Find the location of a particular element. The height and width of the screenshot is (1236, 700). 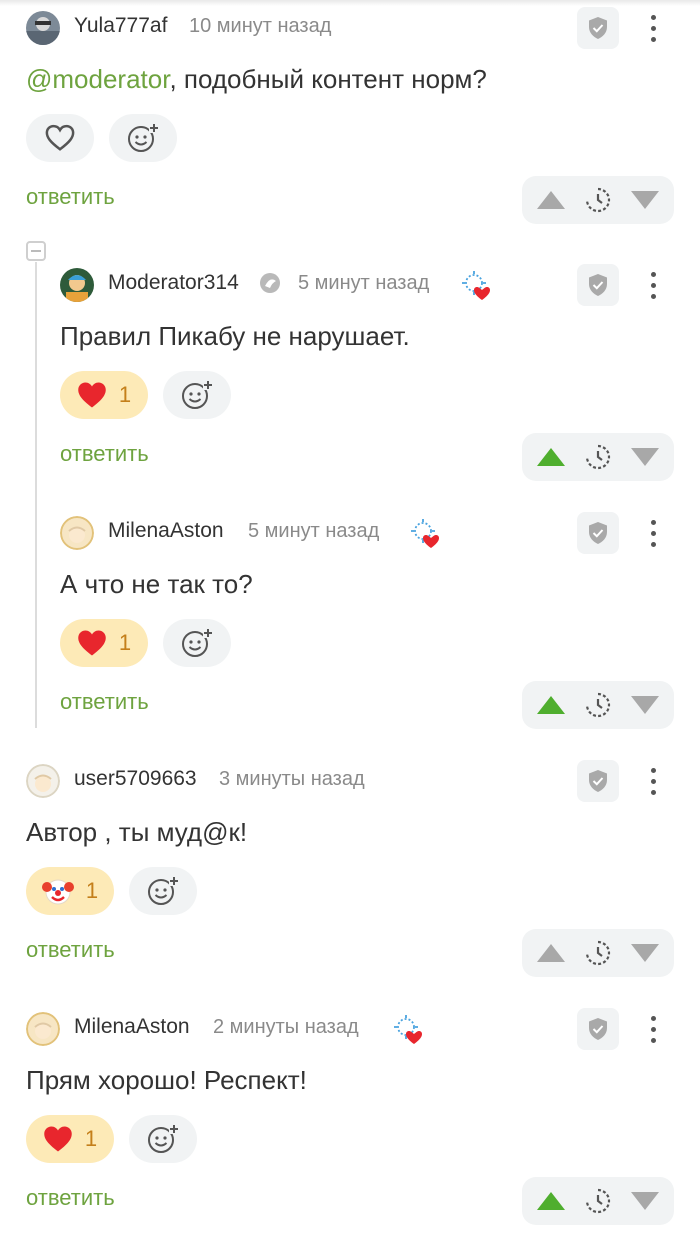

reaction-heart-button is located at coordinates (60, 138).